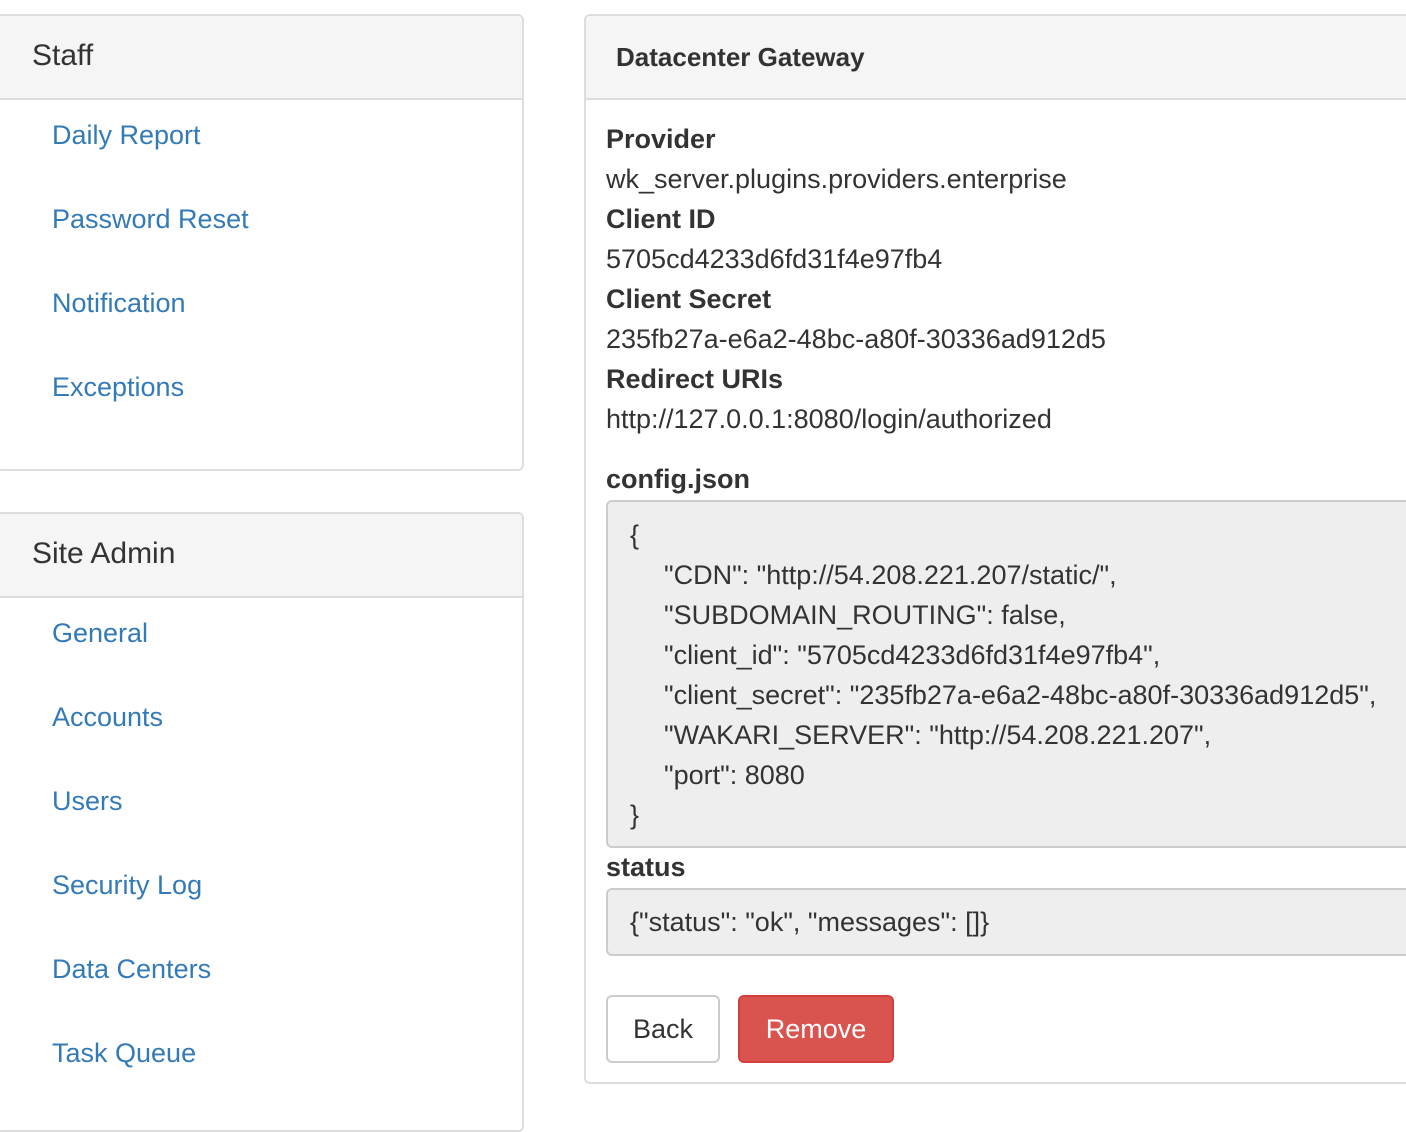  I want to click on staff-panel-title: Staff, so click(261, 58).